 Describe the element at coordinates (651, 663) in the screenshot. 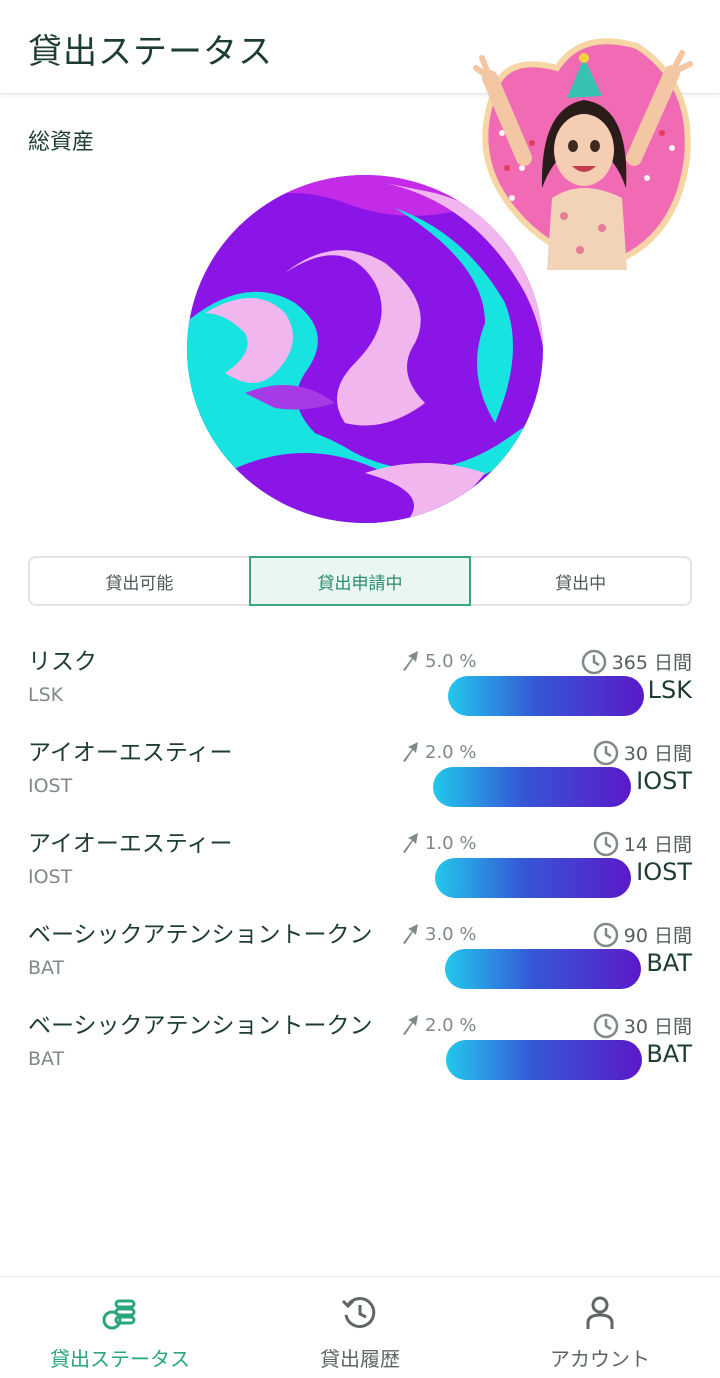

I see `loan-term-value: 365 日間` at that location.